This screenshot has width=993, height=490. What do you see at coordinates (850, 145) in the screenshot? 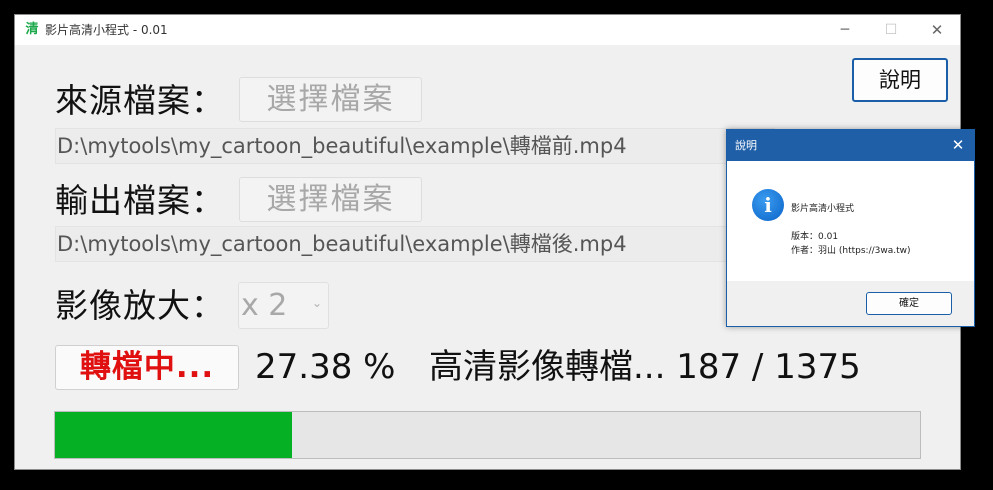
I see `dialog-title-bar: 說明 ✕` at bounding box center [850, 145].